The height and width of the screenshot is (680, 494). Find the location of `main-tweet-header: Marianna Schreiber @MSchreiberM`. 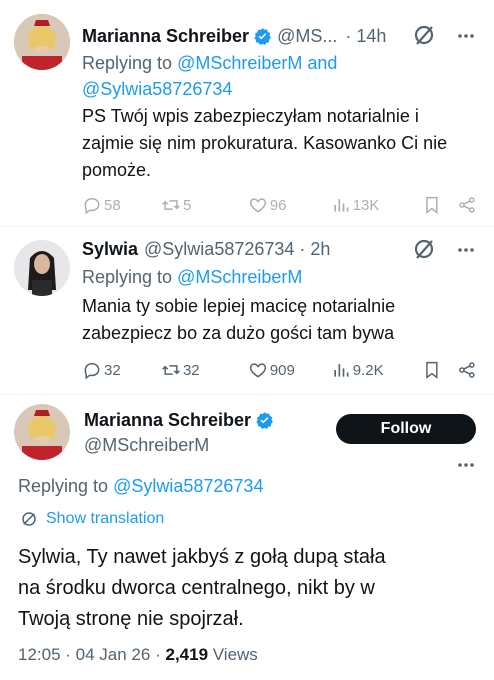

main-tweet-header: Marianna Schreiber @MSchreiberM is located at coordinates (209, 432).